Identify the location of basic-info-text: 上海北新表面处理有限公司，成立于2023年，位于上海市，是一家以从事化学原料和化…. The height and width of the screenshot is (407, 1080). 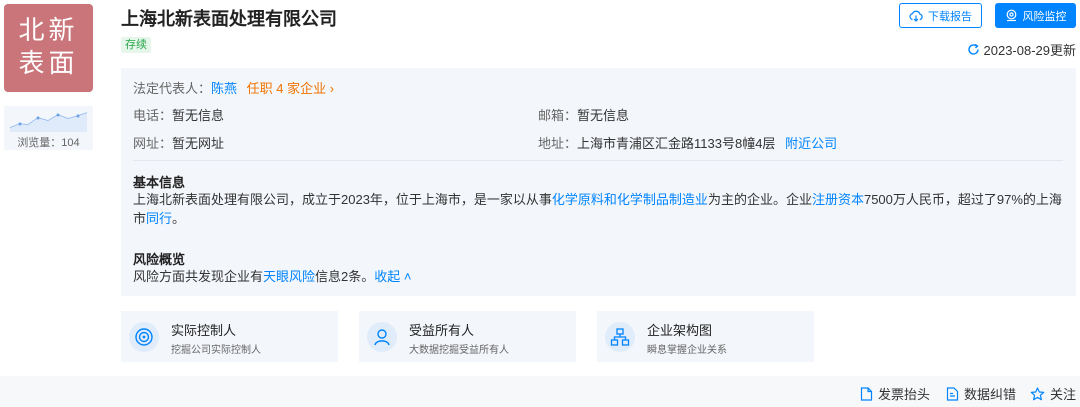
(600, 209).